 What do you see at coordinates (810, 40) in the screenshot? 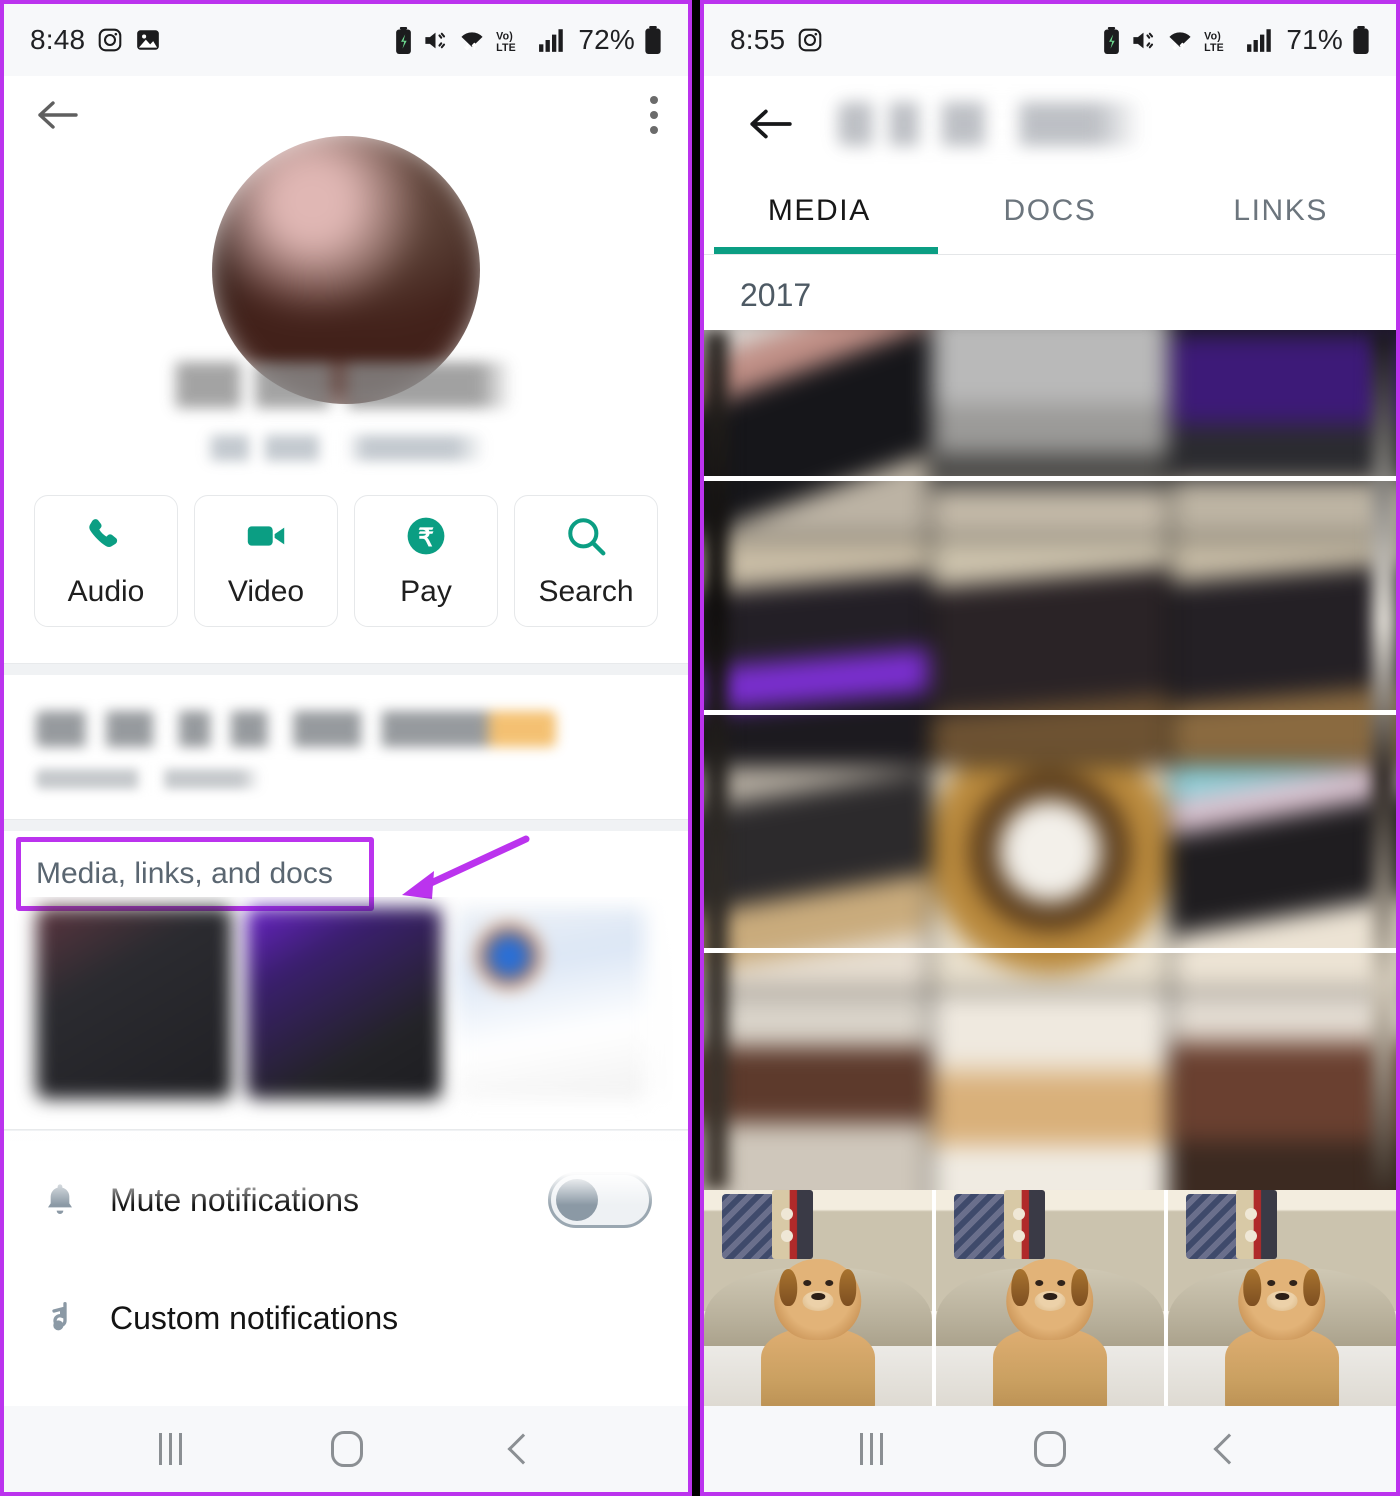
I see `instagram-icon` at bounding box center [810, 40].